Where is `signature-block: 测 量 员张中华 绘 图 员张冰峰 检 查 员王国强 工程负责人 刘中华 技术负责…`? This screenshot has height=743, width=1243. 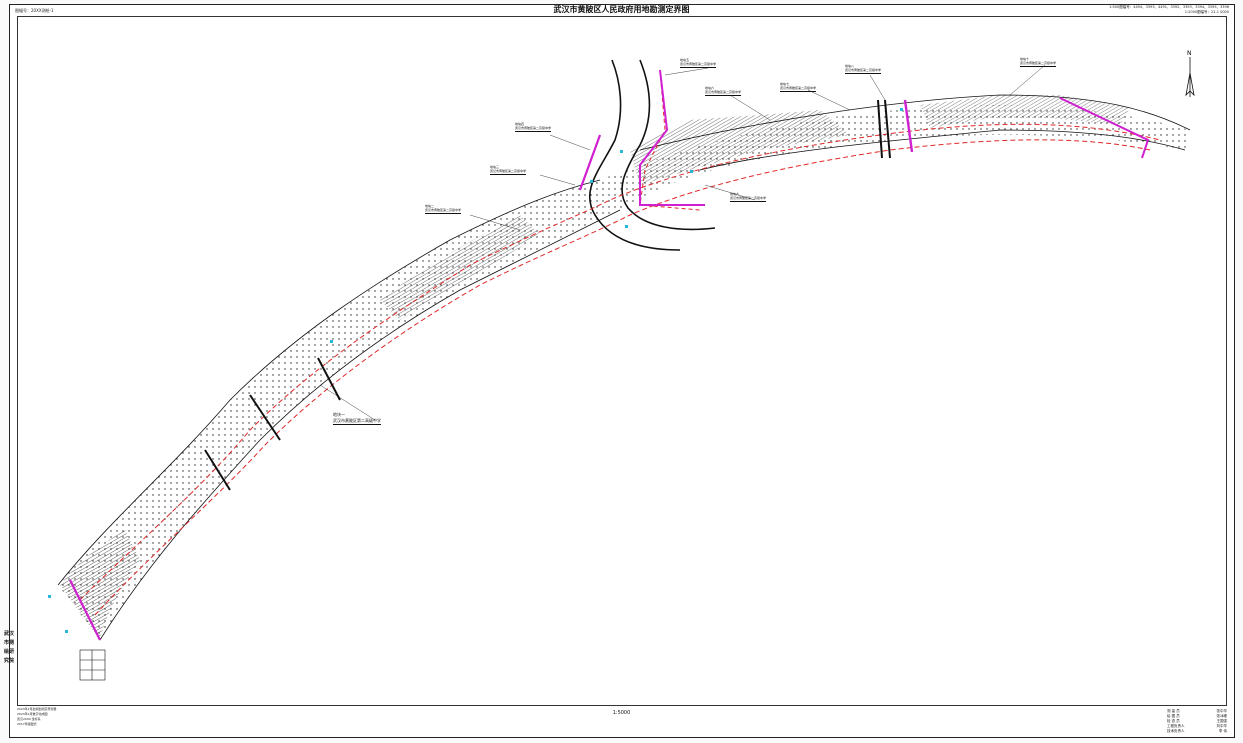 signature-block: 测 量 员张中华 绘 图 员张冰峰 检 查 员王国强 工程负责人 刘中华 技术负责… is located at coordinates (1197, 721).